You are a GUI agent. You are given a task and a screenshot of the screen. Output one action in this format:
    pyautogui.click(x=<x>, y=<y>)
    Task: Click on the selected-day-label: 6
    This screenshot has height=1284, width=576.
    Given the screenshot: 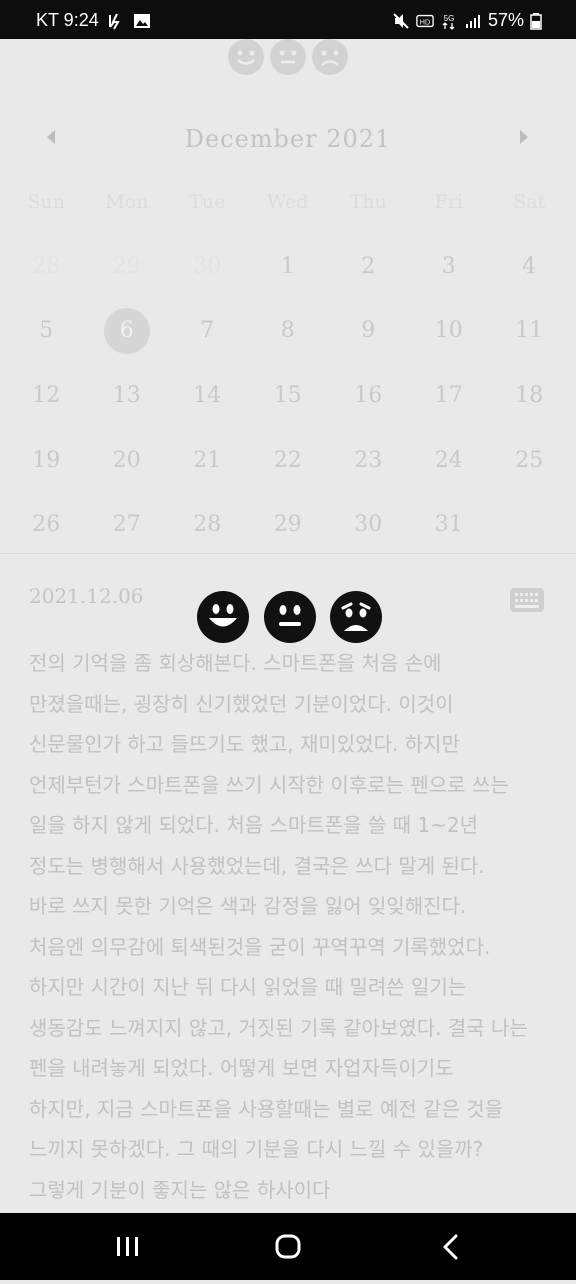 What is the action you would take?
    pyautogui.click(x=126, y=330)
    